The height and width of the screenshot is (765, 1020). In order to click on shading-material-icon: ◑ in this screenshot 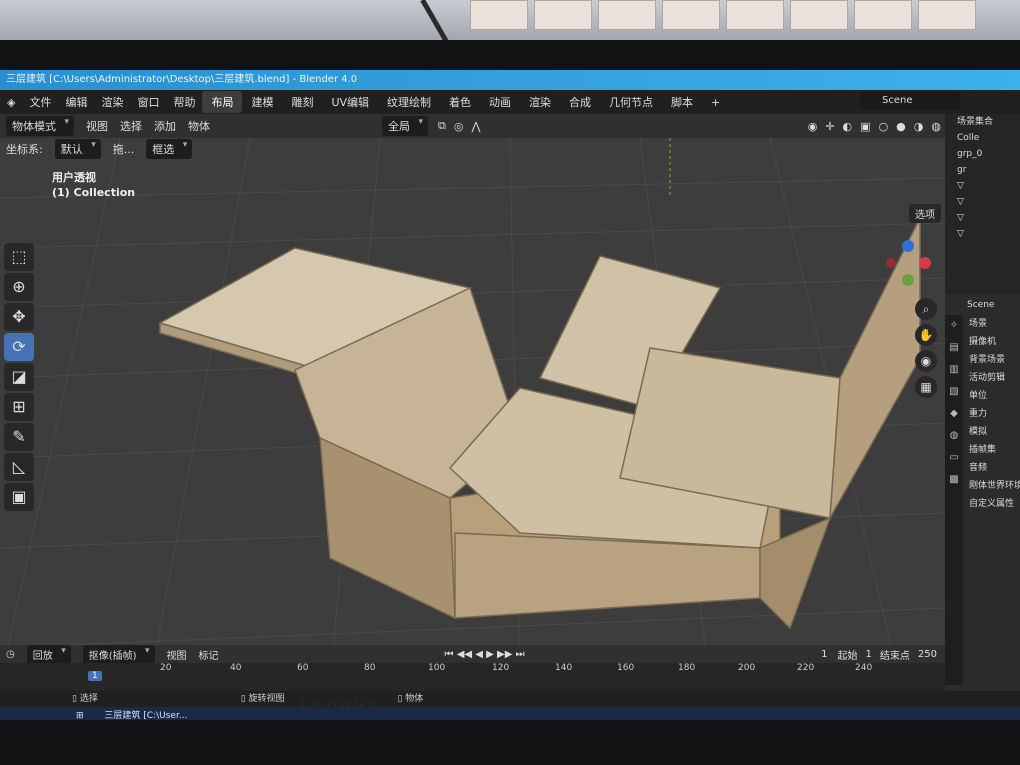, I will do `click(919, 126)`.